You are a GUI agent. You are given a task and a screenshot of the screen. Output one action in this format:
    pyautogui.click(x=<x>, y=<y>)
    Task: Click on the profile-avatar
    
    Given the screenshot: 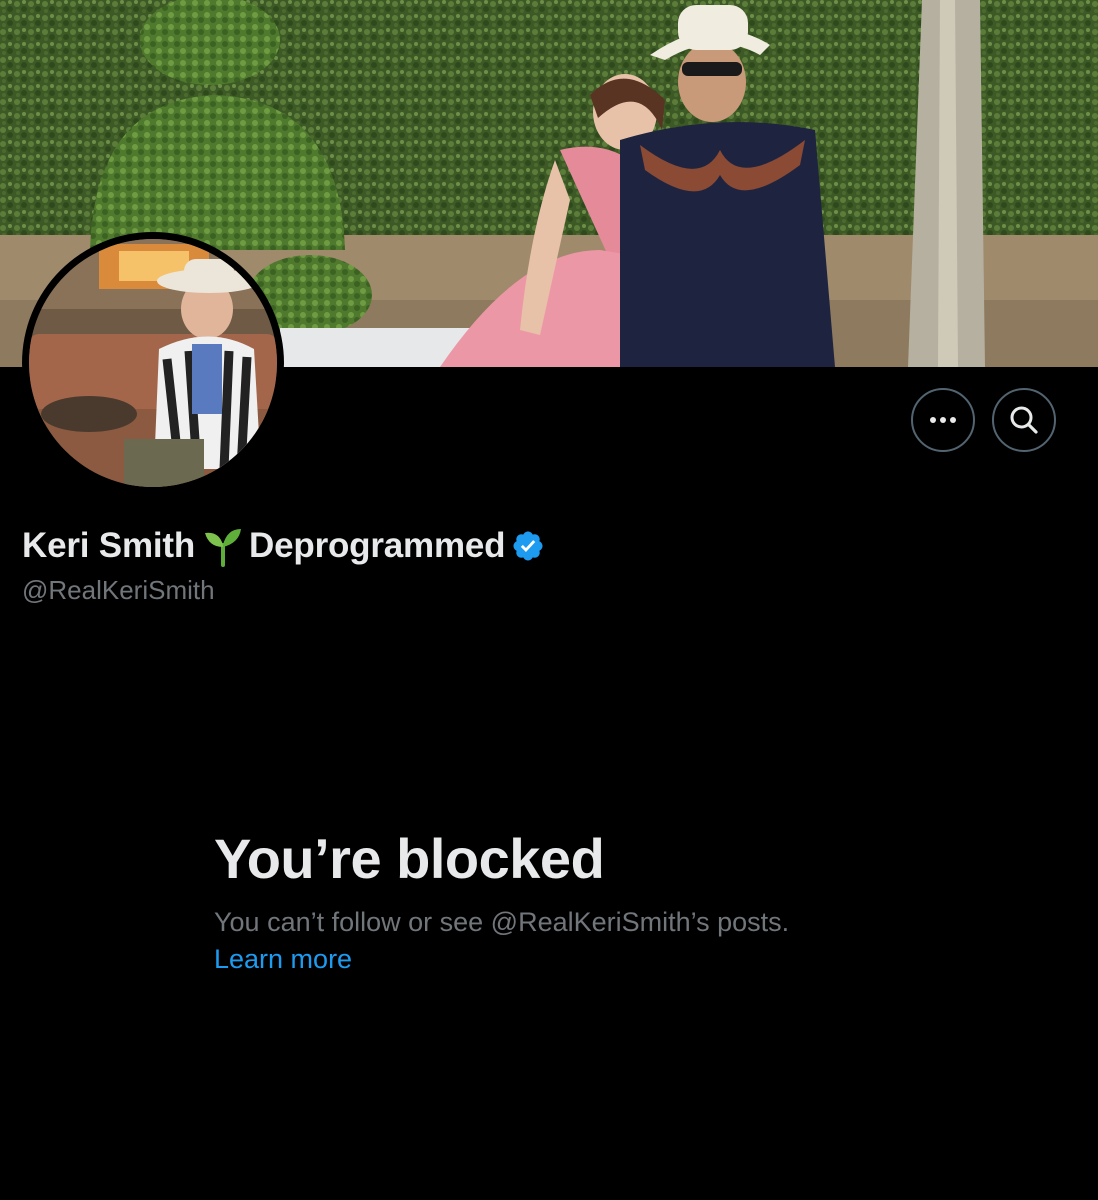 What is the action you would take?
    pyautogui.click(x=153, y=363)
    